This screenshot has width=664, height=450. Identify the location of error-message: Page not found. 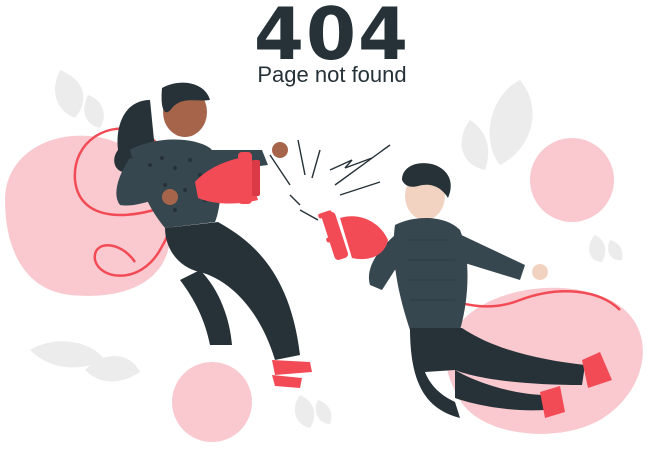
(332, 74).